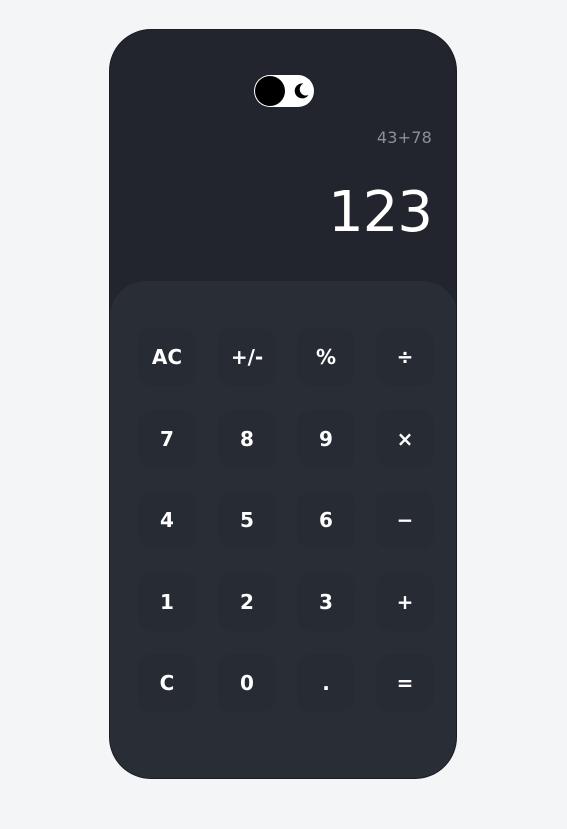  I want to click on key-multiply: ×, so click(405, 439).